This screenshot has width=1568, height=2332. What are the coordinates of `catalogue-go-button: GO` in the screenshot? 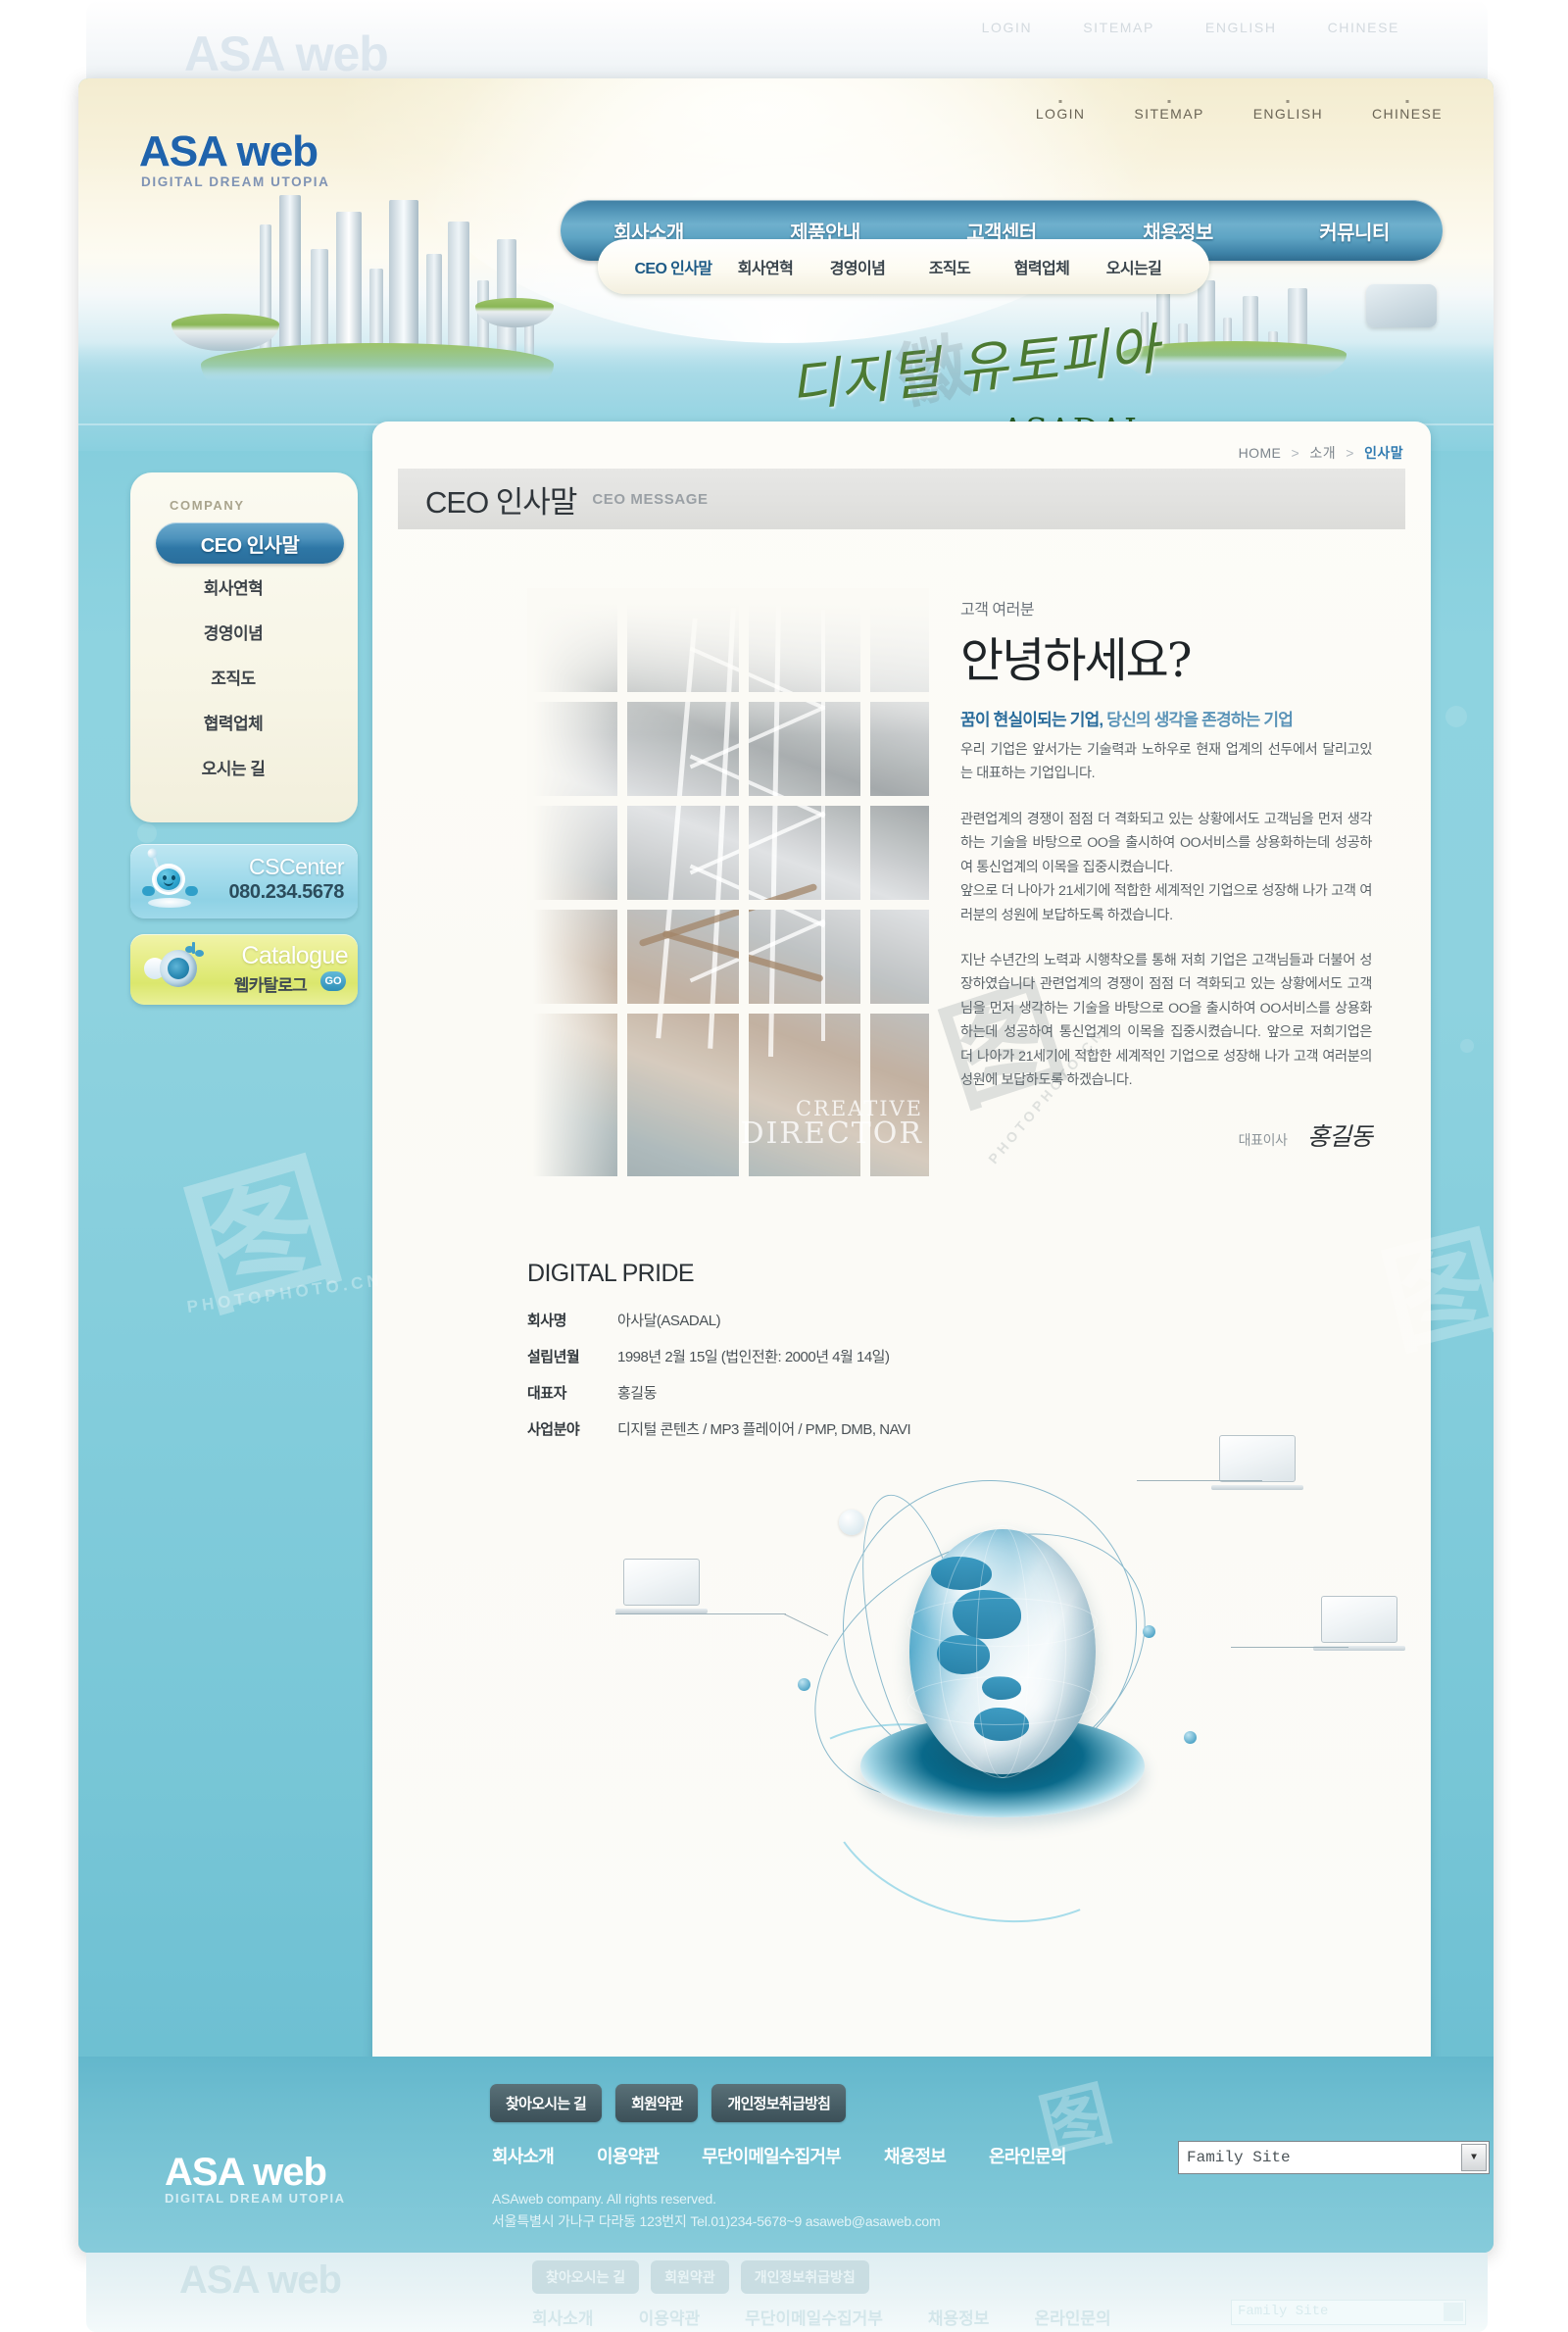 It's located at (333, 981).